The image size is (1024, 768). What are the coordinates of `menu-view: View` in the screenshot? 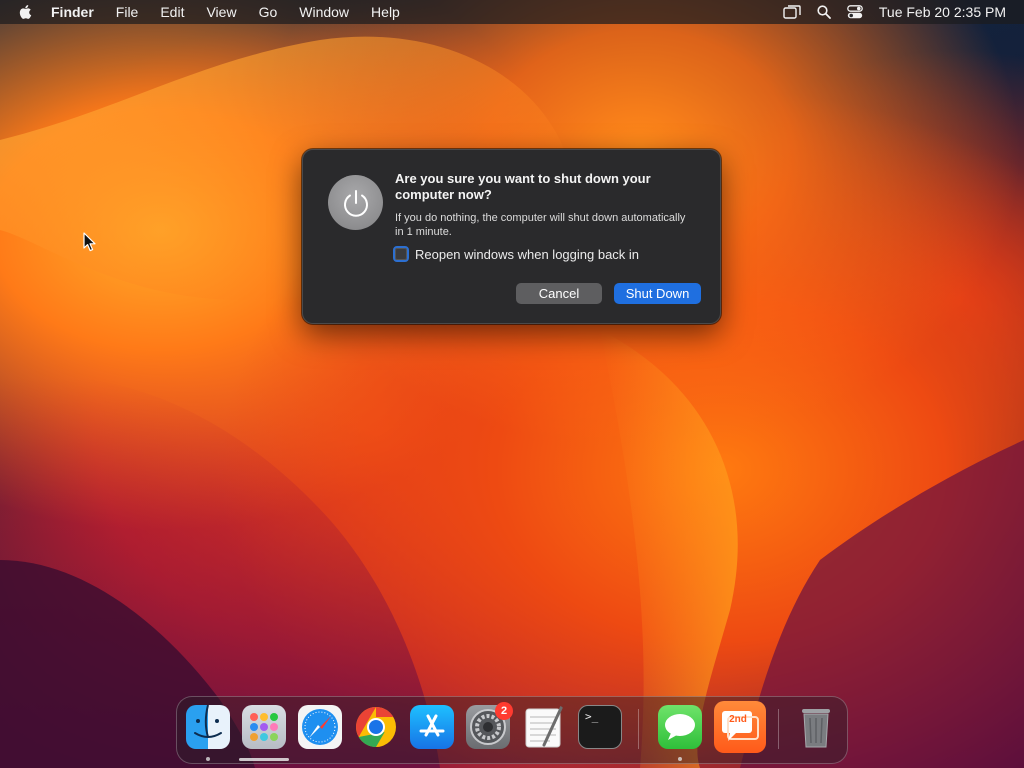 It's located at (221, 12).